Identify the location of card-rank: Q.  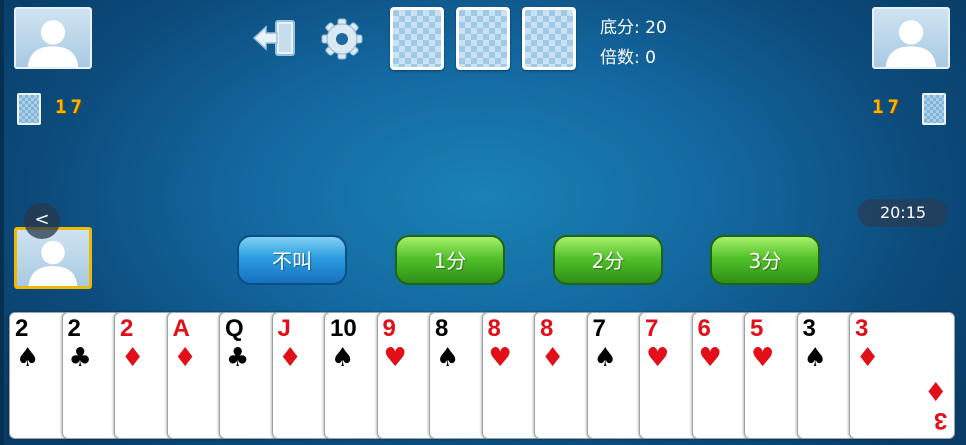
(234, 328).